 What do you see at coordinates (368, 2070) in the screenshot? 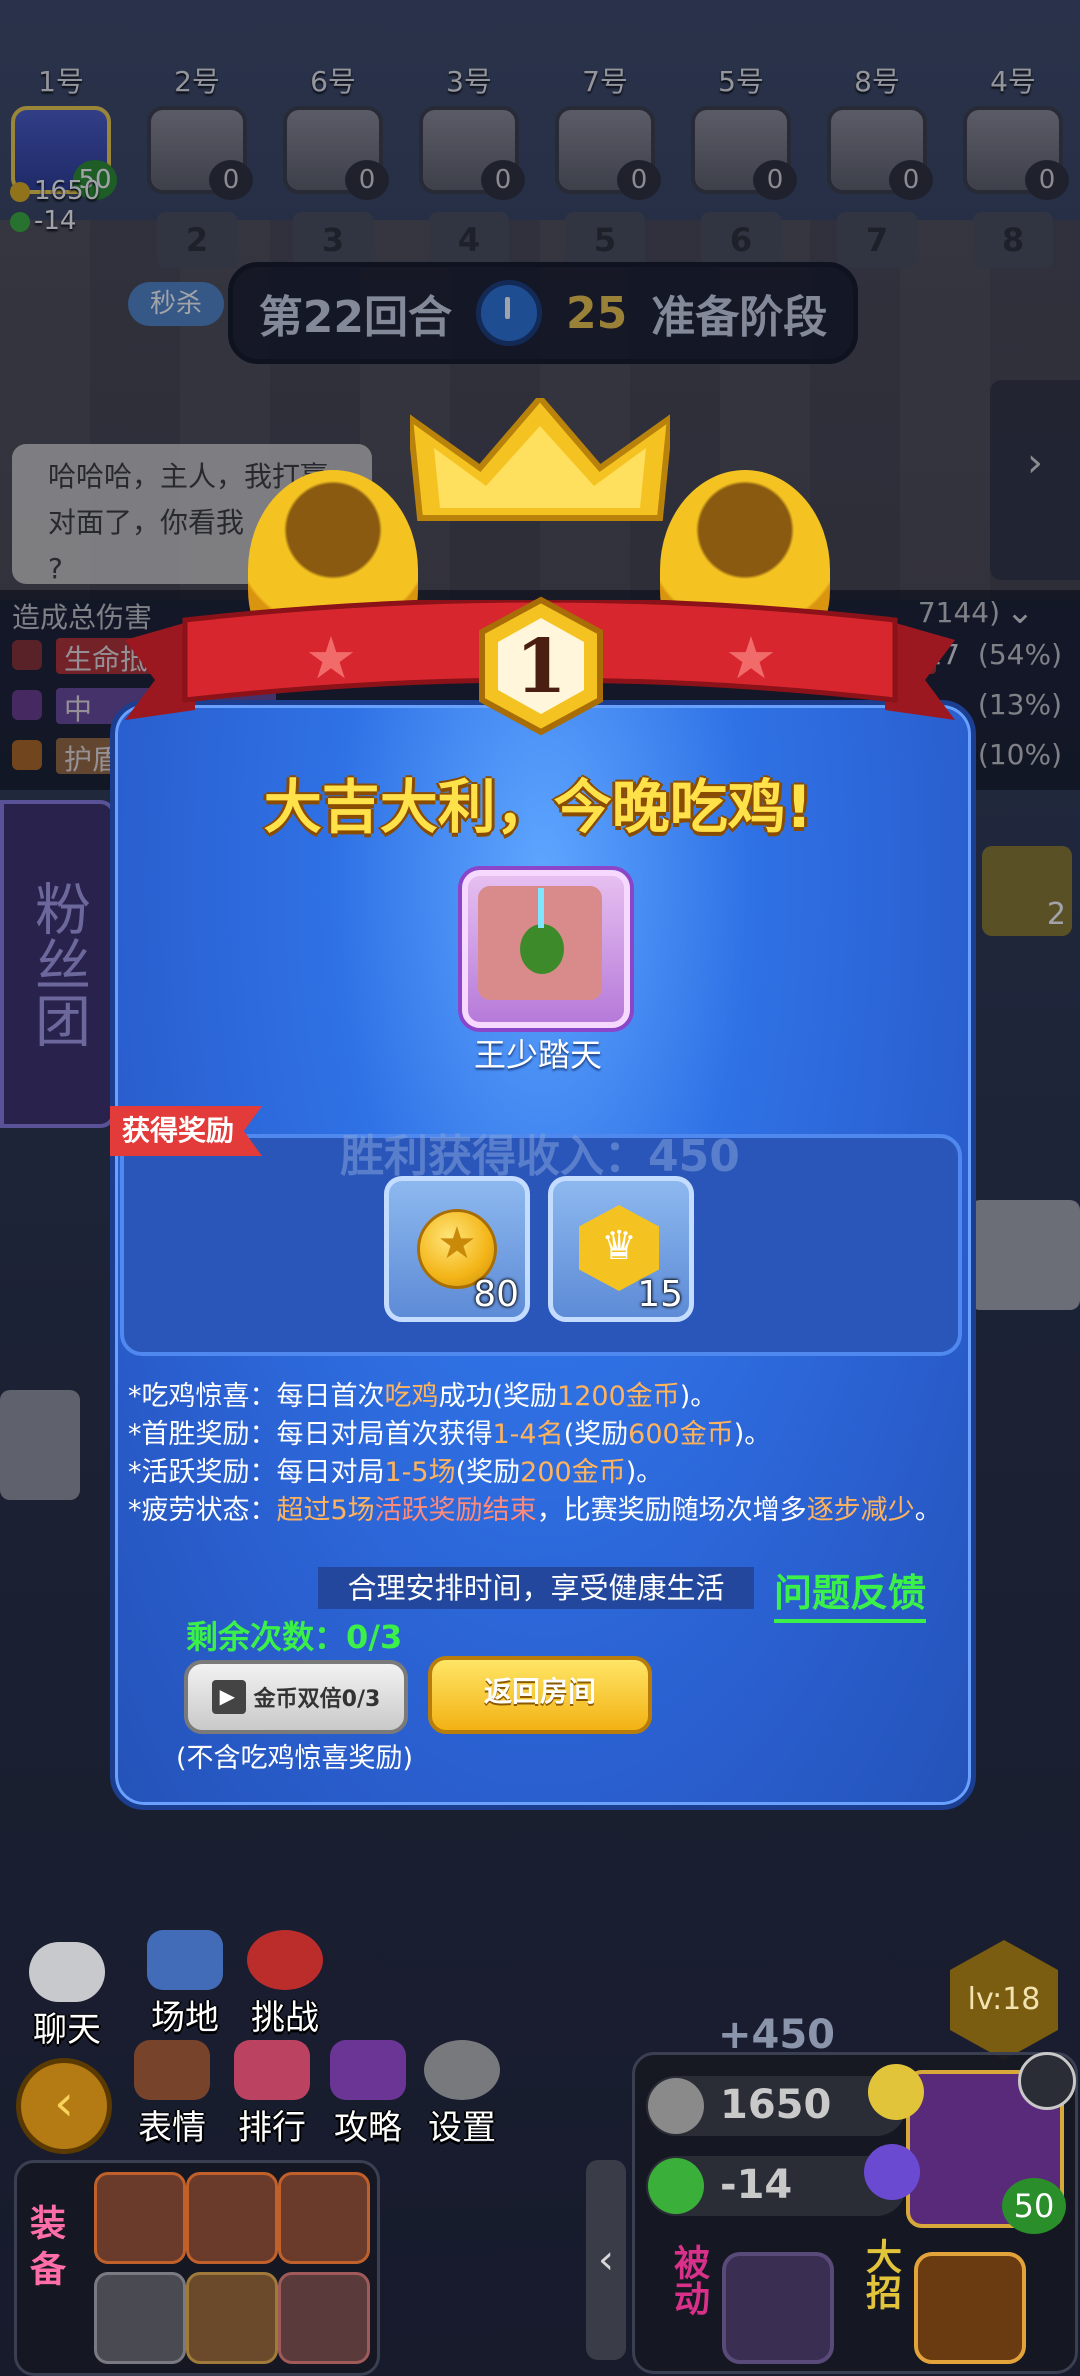
I see `book-icon` at bounding box center [368, 2070].